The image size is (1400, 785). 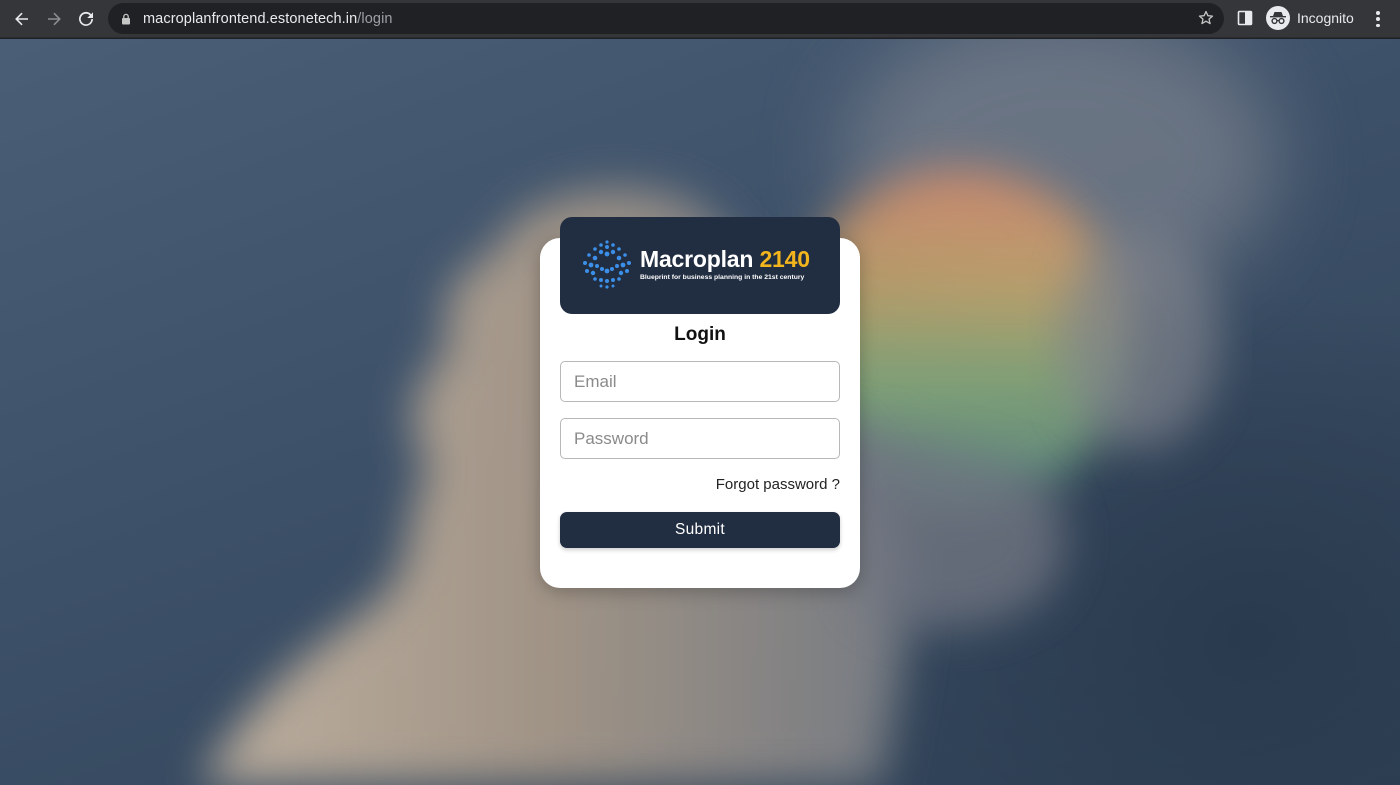 What do you see at coordinates (1325, 18) in the screenshot?
I see `profile-label: Incognito` at bounding box center [1325, 18].